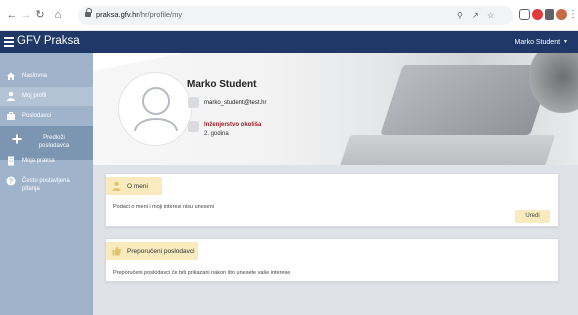  I want to click on recommended-employers-title: Preporučeni poslodavci, so click(161, 251).